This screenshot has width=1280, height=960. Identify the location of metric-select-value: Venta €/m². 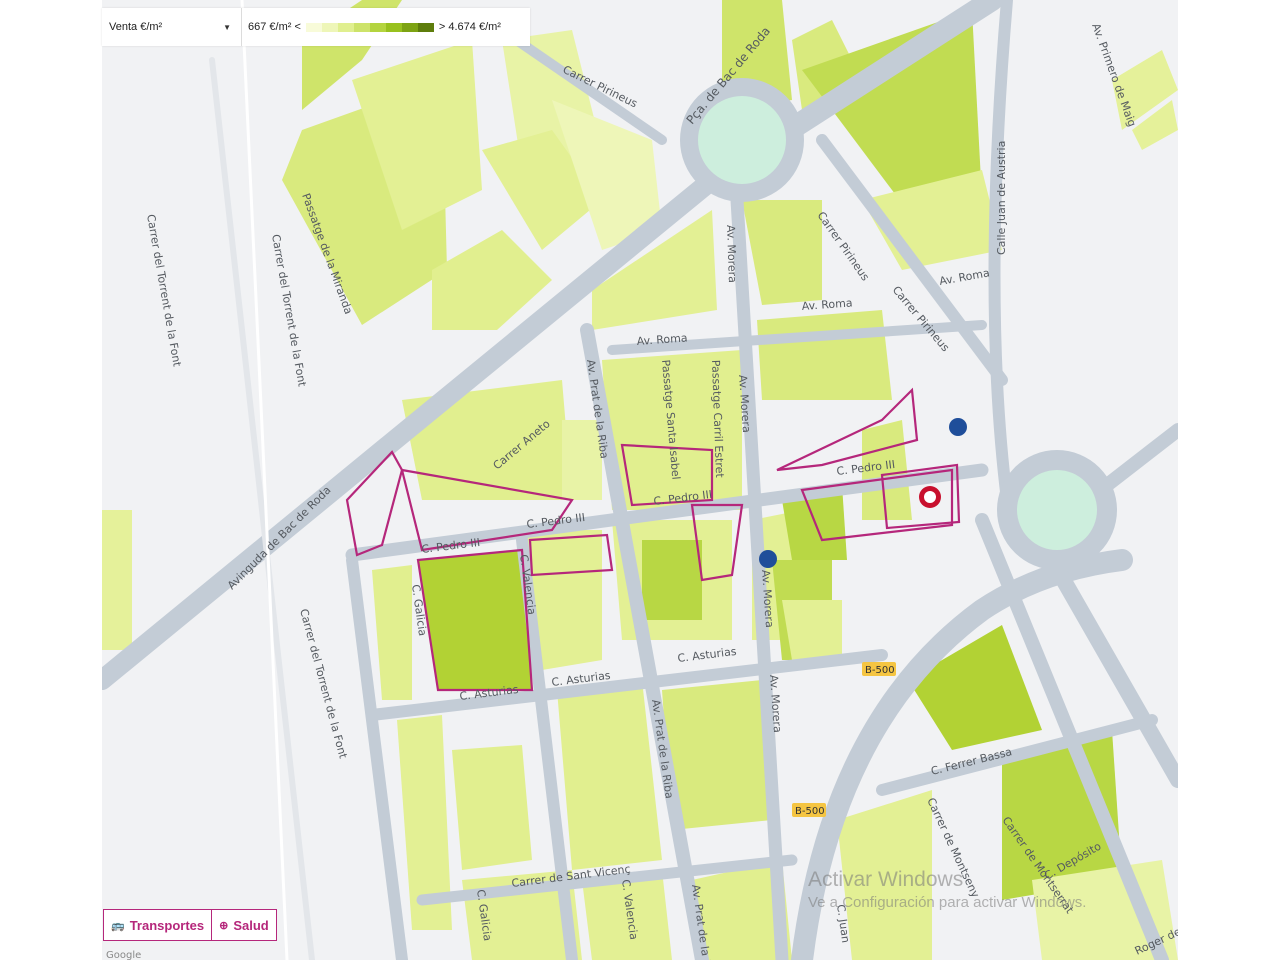
(136, 27).